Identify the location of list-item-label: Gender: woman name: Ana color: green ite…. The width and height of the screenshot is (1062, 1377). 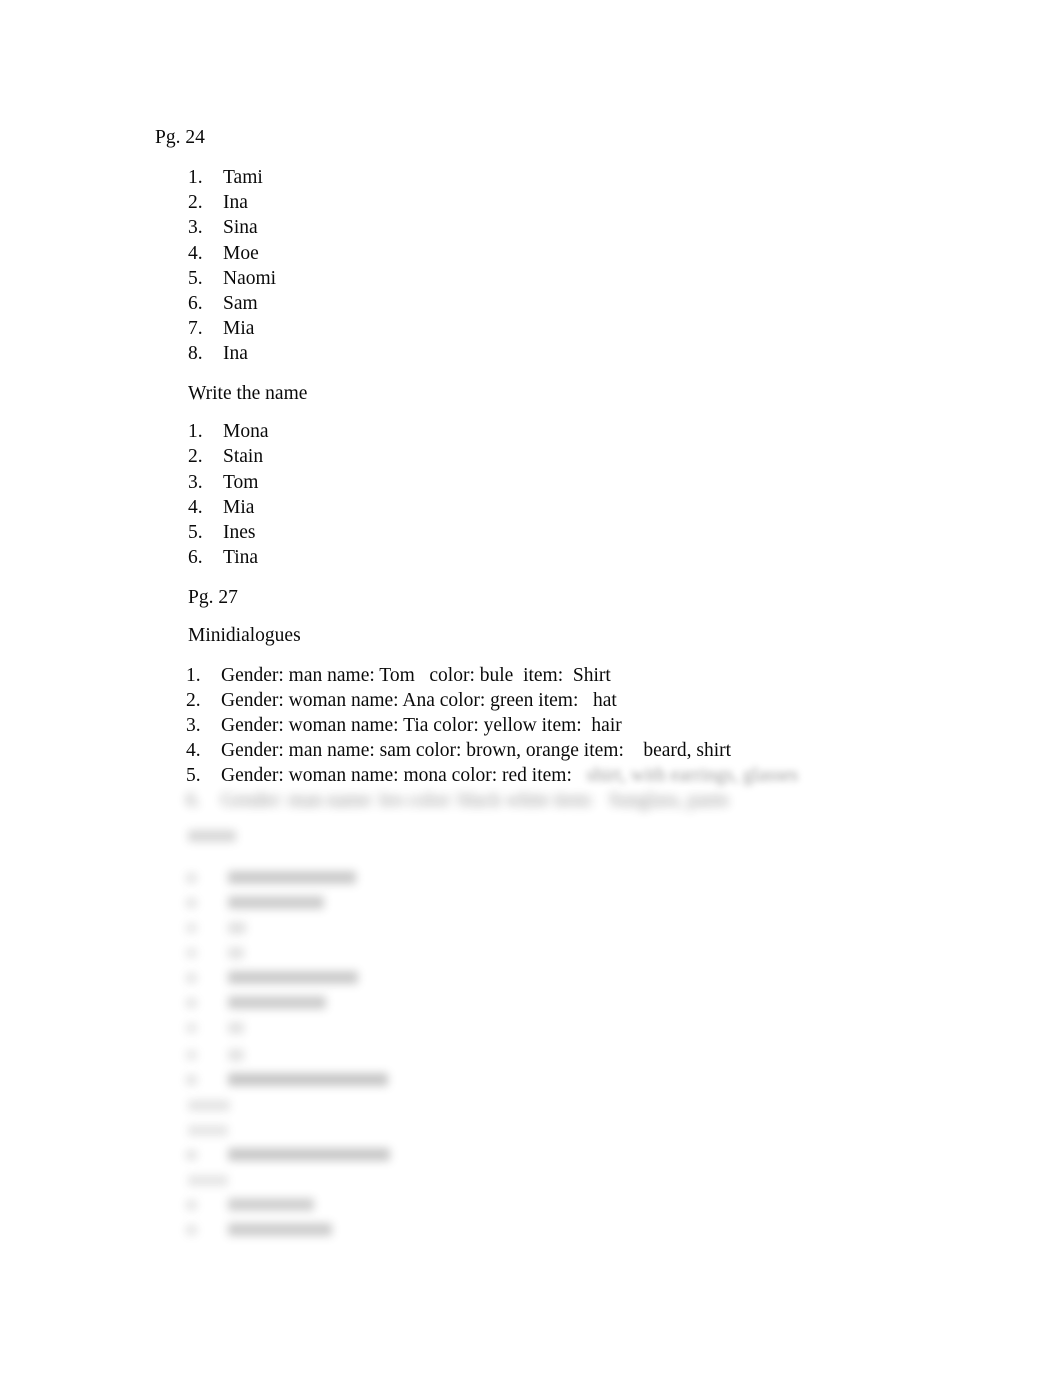
(419, 700).